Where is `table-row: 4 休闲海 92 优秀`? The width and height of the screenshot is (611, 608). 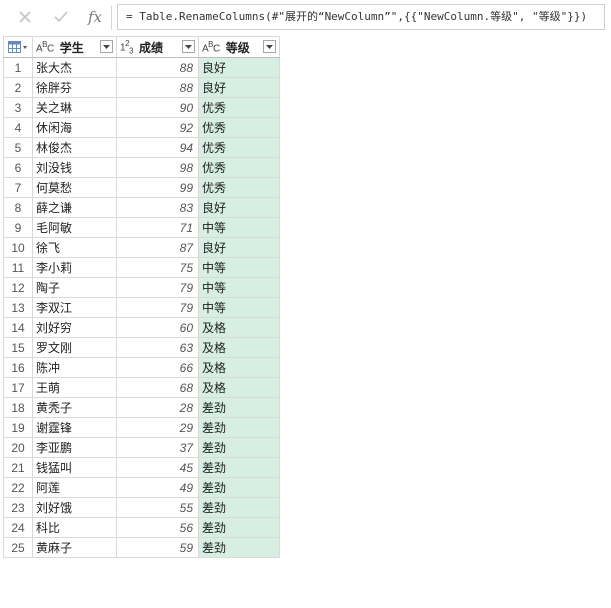 table-row: 4 休闲海 92 优秀 is located at coordinates (141, 127).